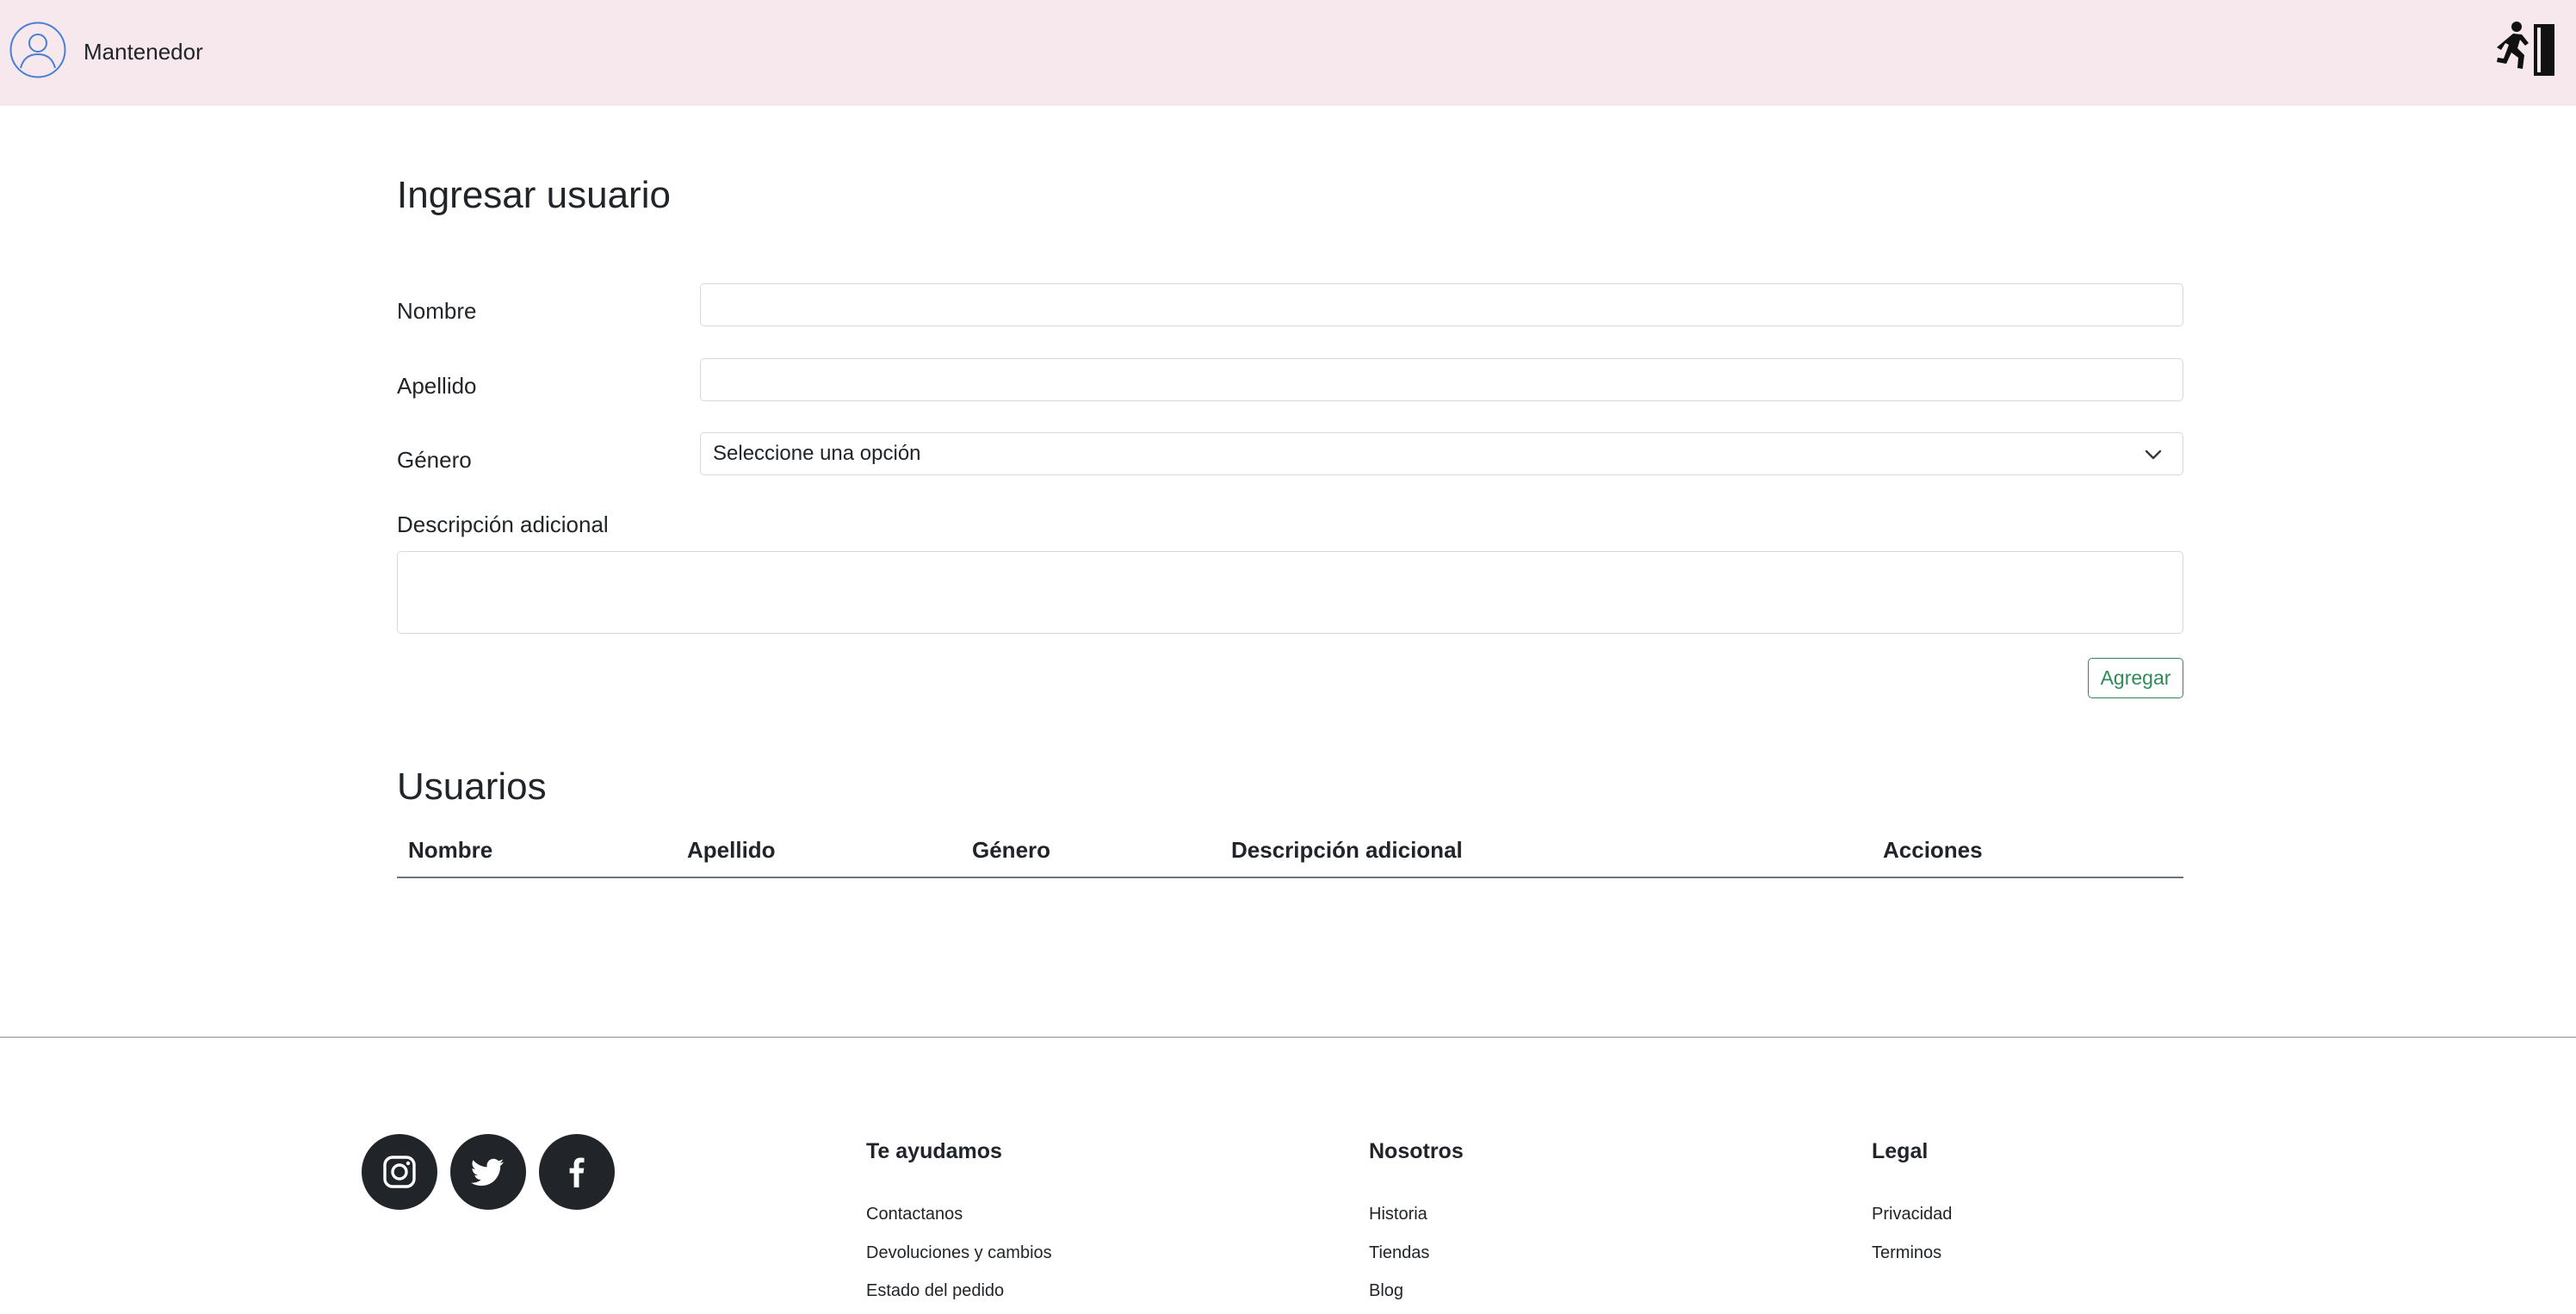 The image size is (2576, 1314). Describe the element at coordinates (1906, 1253) in the screenshot. I see `footer-link-terminos: Terminos` at that location.